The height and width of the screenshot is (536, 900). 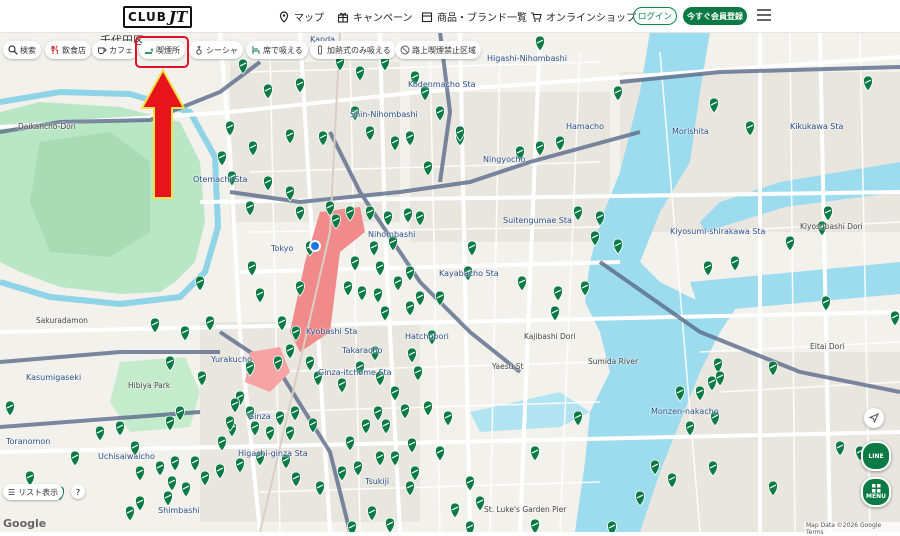 What do you see at coordinates (525, 509) in the screenshot?
I see `map-label: St. Luke's Garden Pier` at bounding box center [525, 509].